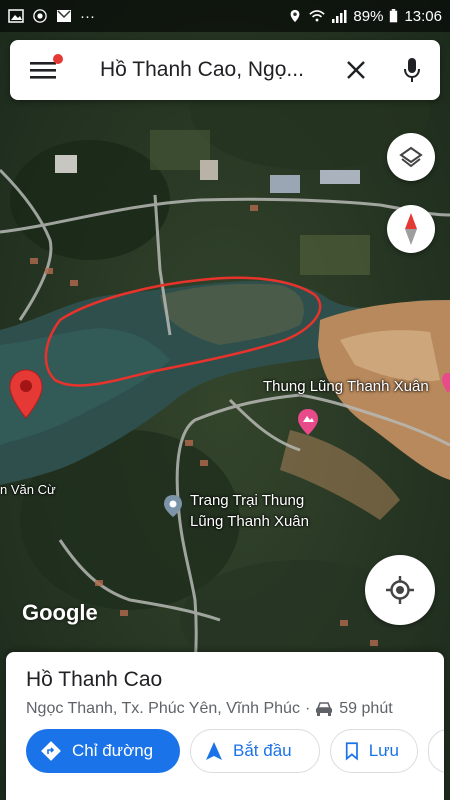 The height and width of the screenshot is (800, 450). Describe the element at coordinates (346, 386) in the screenshot. I see `valley-label: Thung Lũng Thanh Xuân` at that location.